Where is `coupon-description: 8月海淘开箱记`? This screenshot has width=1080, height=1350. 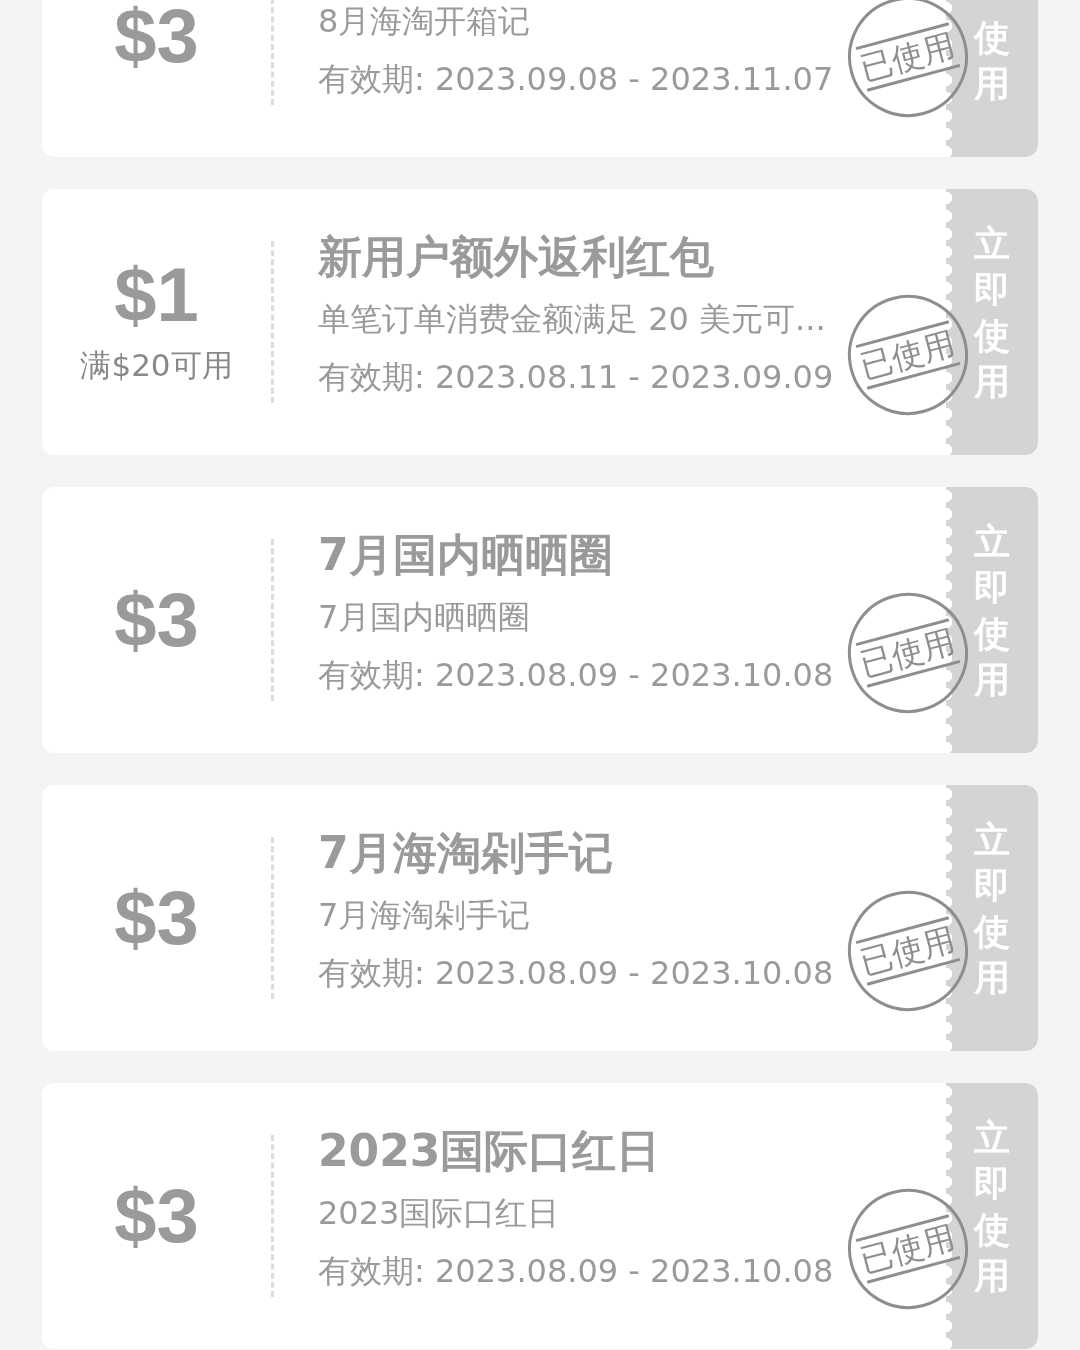 coupon-description: 8月海淘开箱记 is located at coordinates (424, 21).